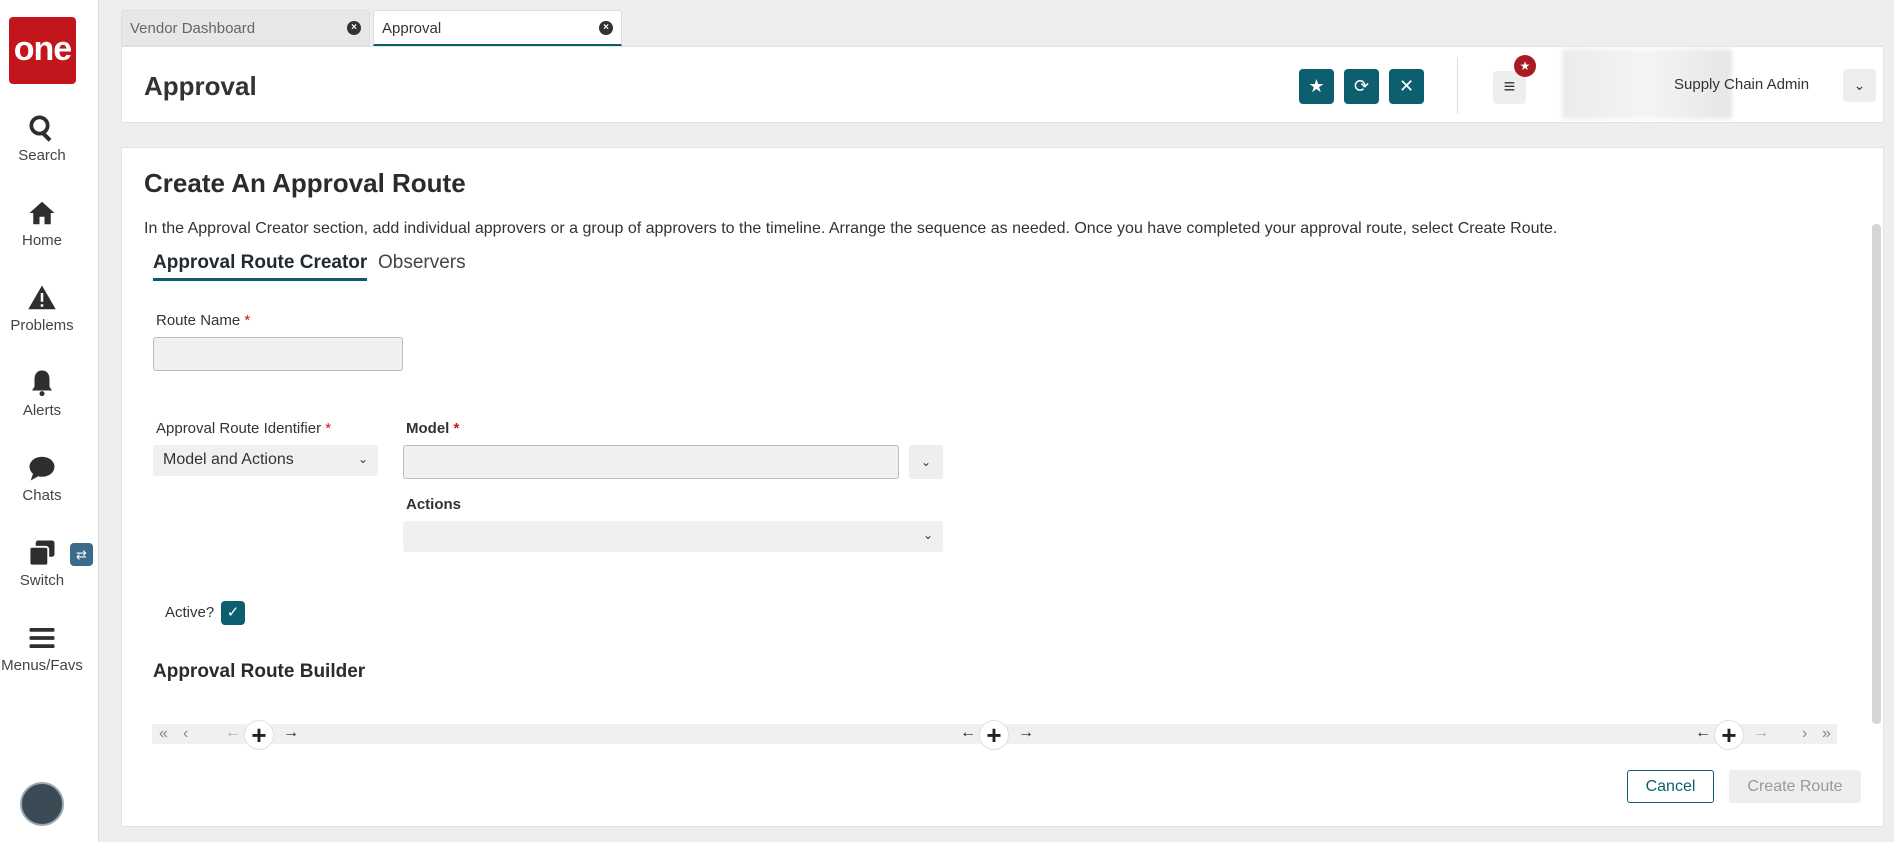 The width and height of the screenshot is (1894, 842). Describe the element at coordinates (193, 28) in the screenshot. I see `tab-label: Vendor Dashboard` at that location.